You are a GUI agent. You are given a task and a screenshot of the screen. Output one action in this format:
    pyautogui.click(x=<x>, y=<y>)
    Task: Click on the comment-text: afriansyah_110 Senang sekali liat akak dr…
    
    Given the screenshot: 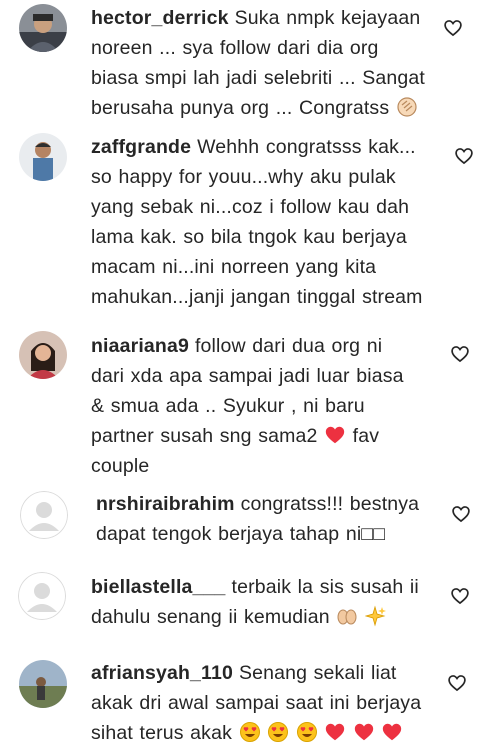 What is the action you would take?
    pyautogui.click(x=261, y=703)
    